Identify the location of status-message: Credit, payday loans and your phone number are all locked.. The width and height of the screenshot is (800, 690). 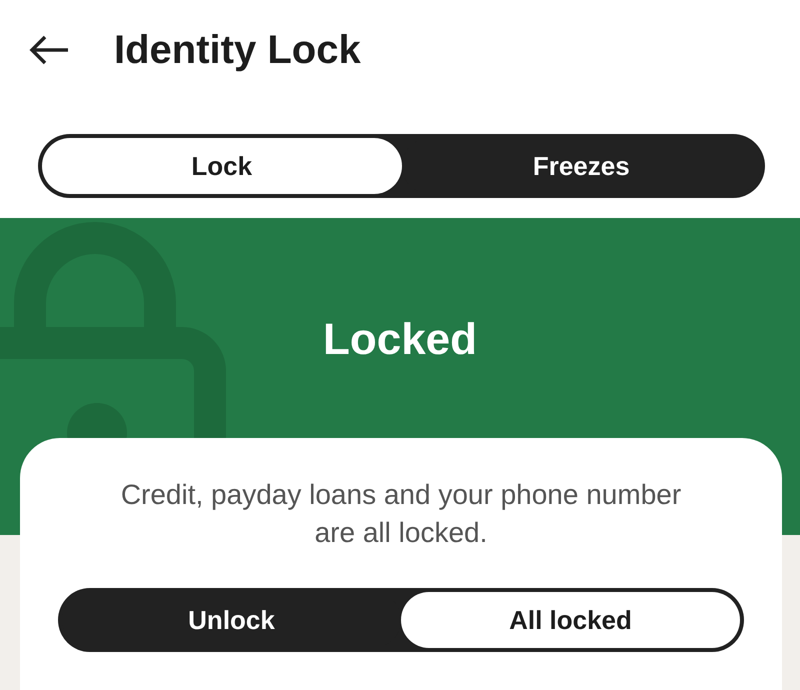
(401, 514).